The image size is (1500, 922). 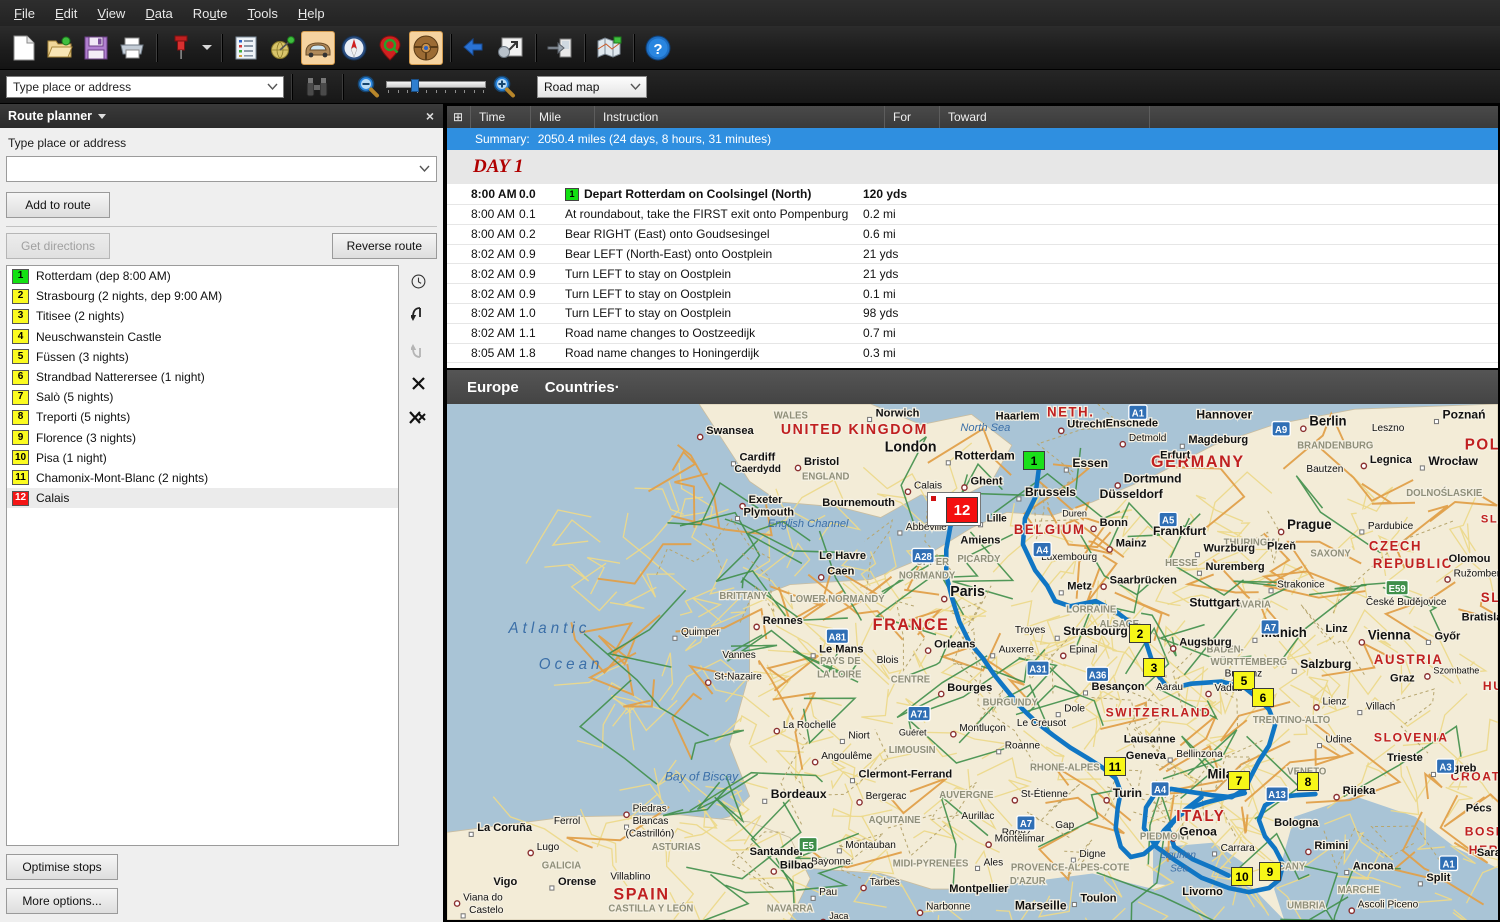 What do you see at coordinates (418, 383) in the screenshot?
I see `delete-stop-icon` at bounding box center [418, 383].